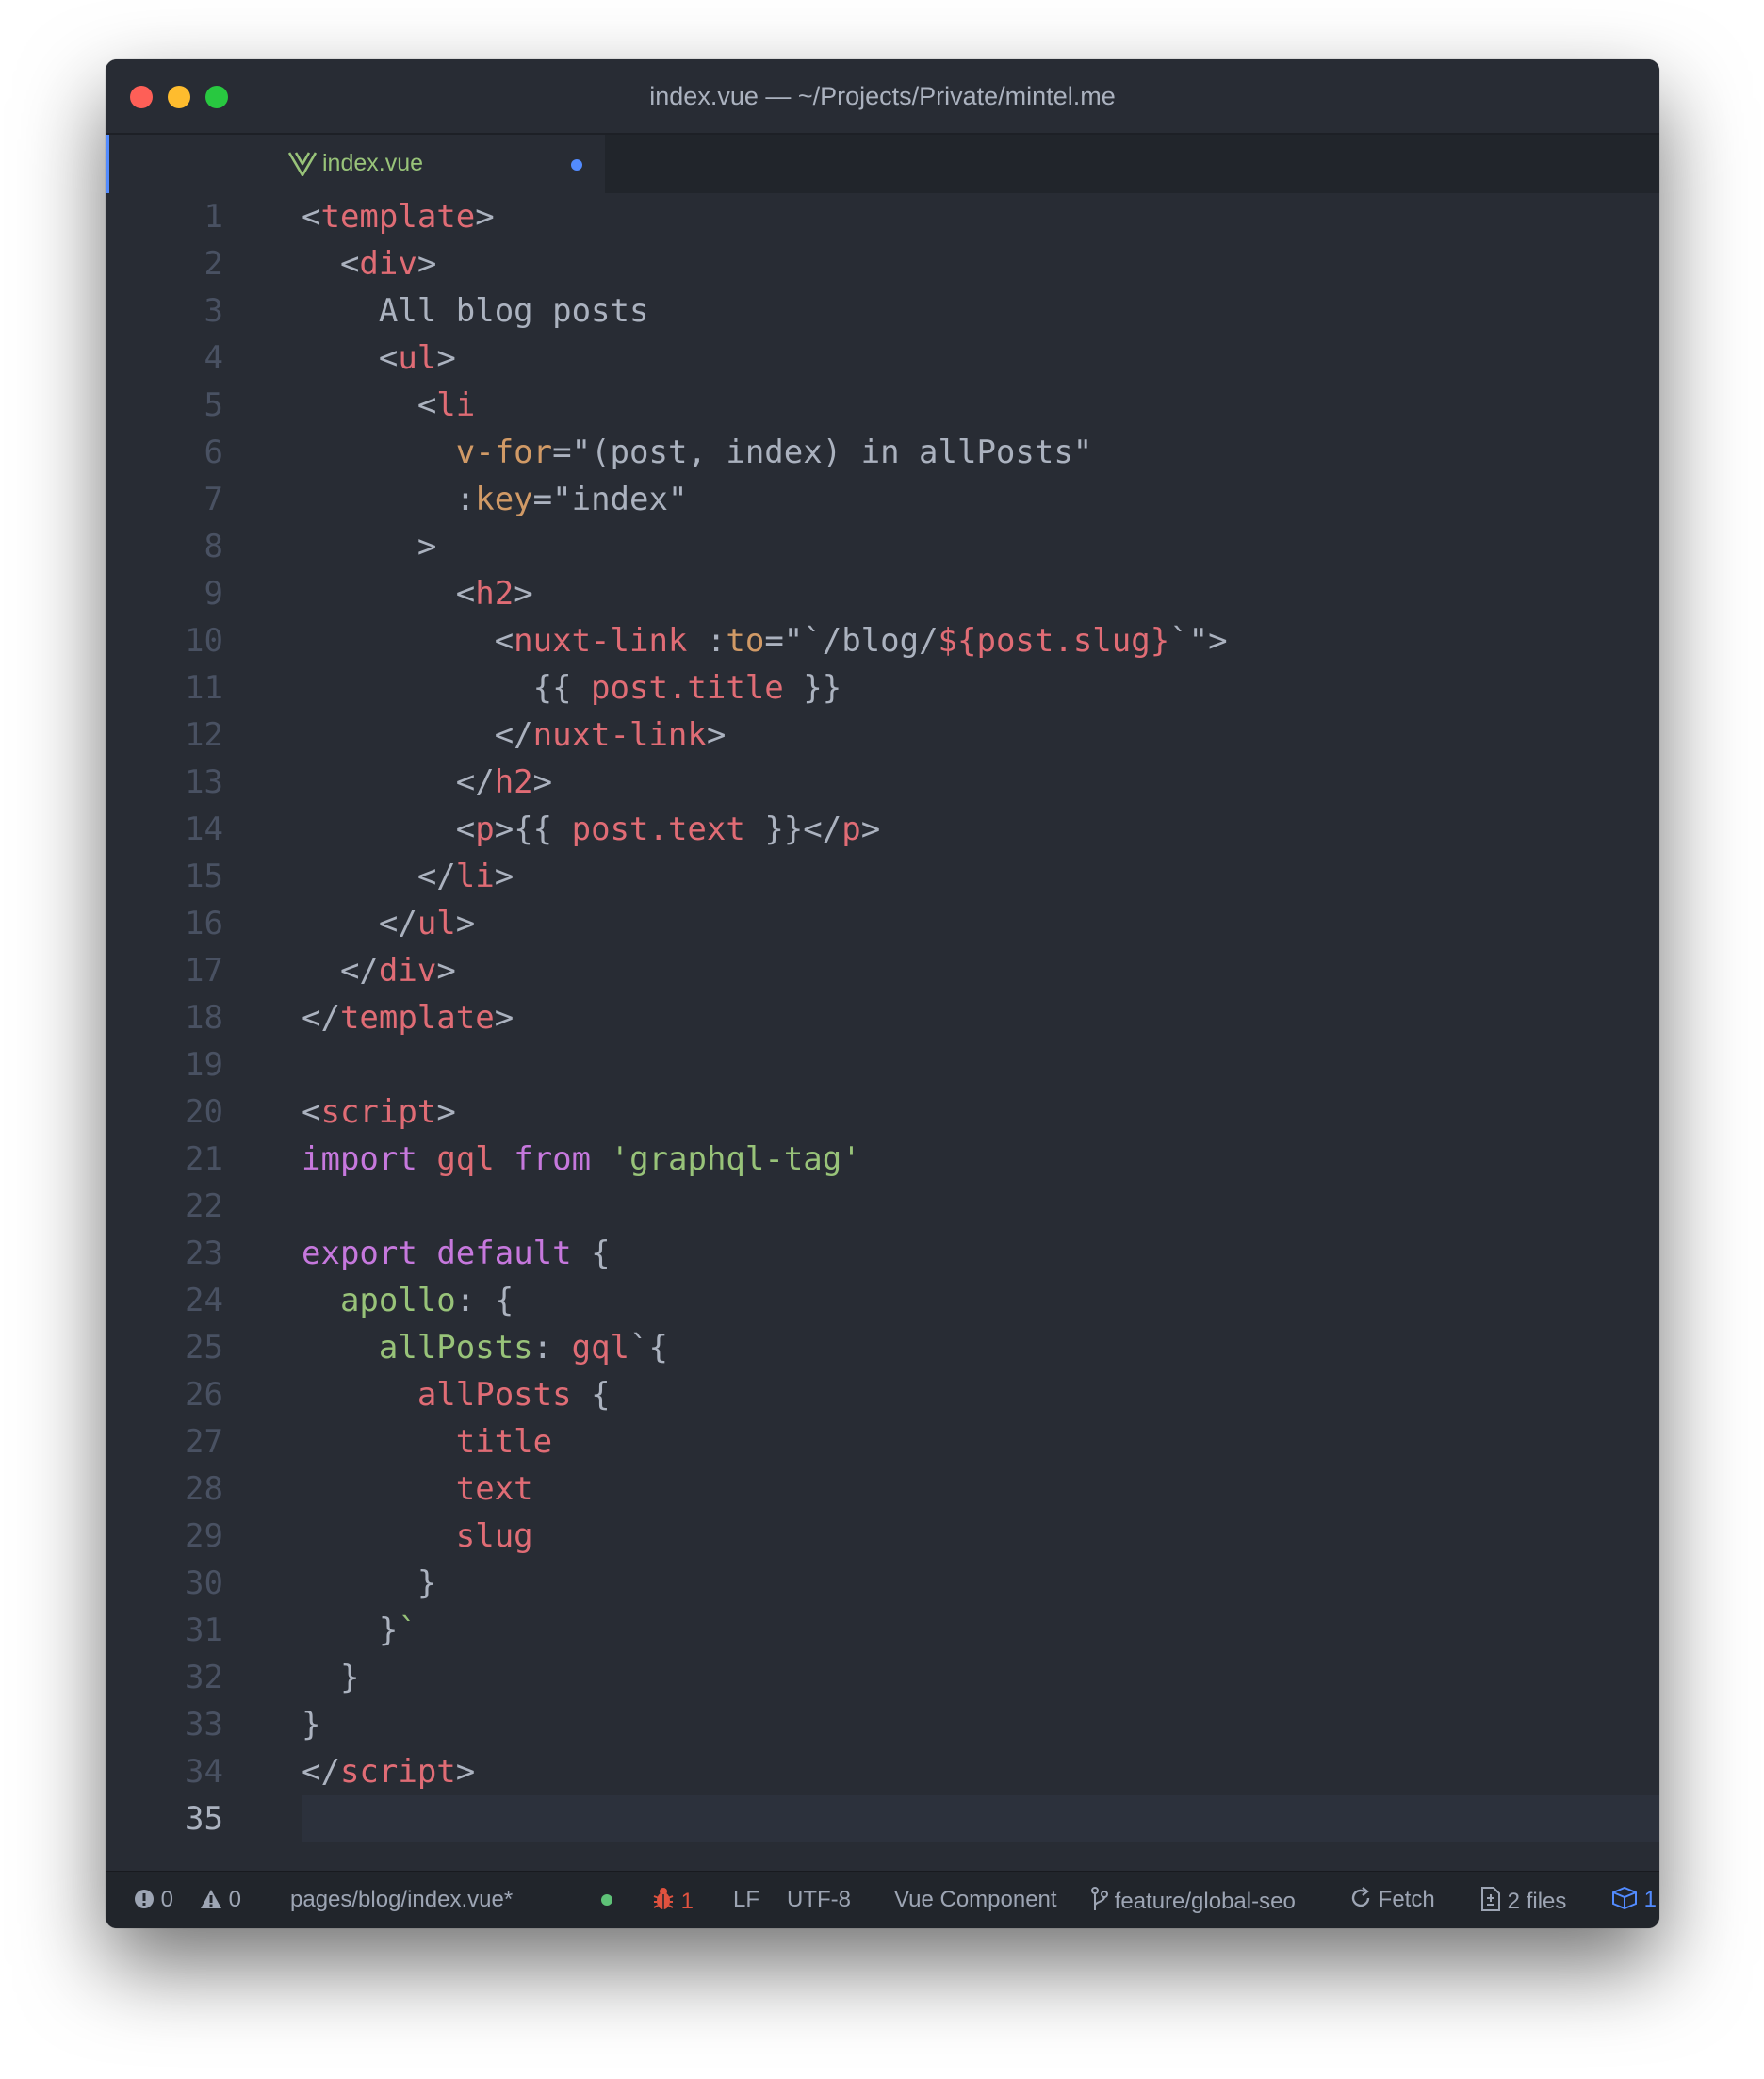 This screenshot has height=2079, width=1764. What do you see at coordinates (883, 358) in the screenshot?
I see `code-line: 4 <ul>` at bounding box center [883, 358].